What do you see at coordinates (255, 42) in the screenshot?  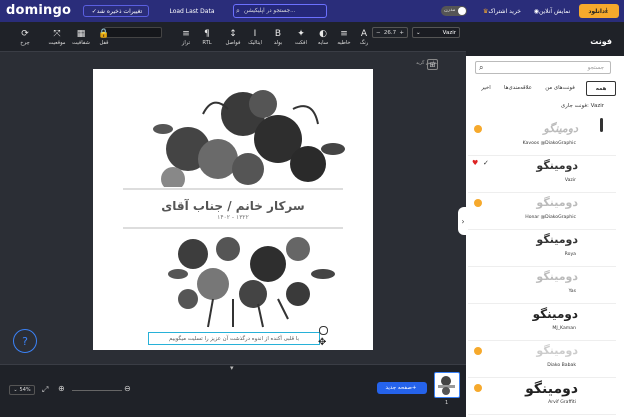 I see `tool-label: ایتالیک` at bounding box center [255, 42].